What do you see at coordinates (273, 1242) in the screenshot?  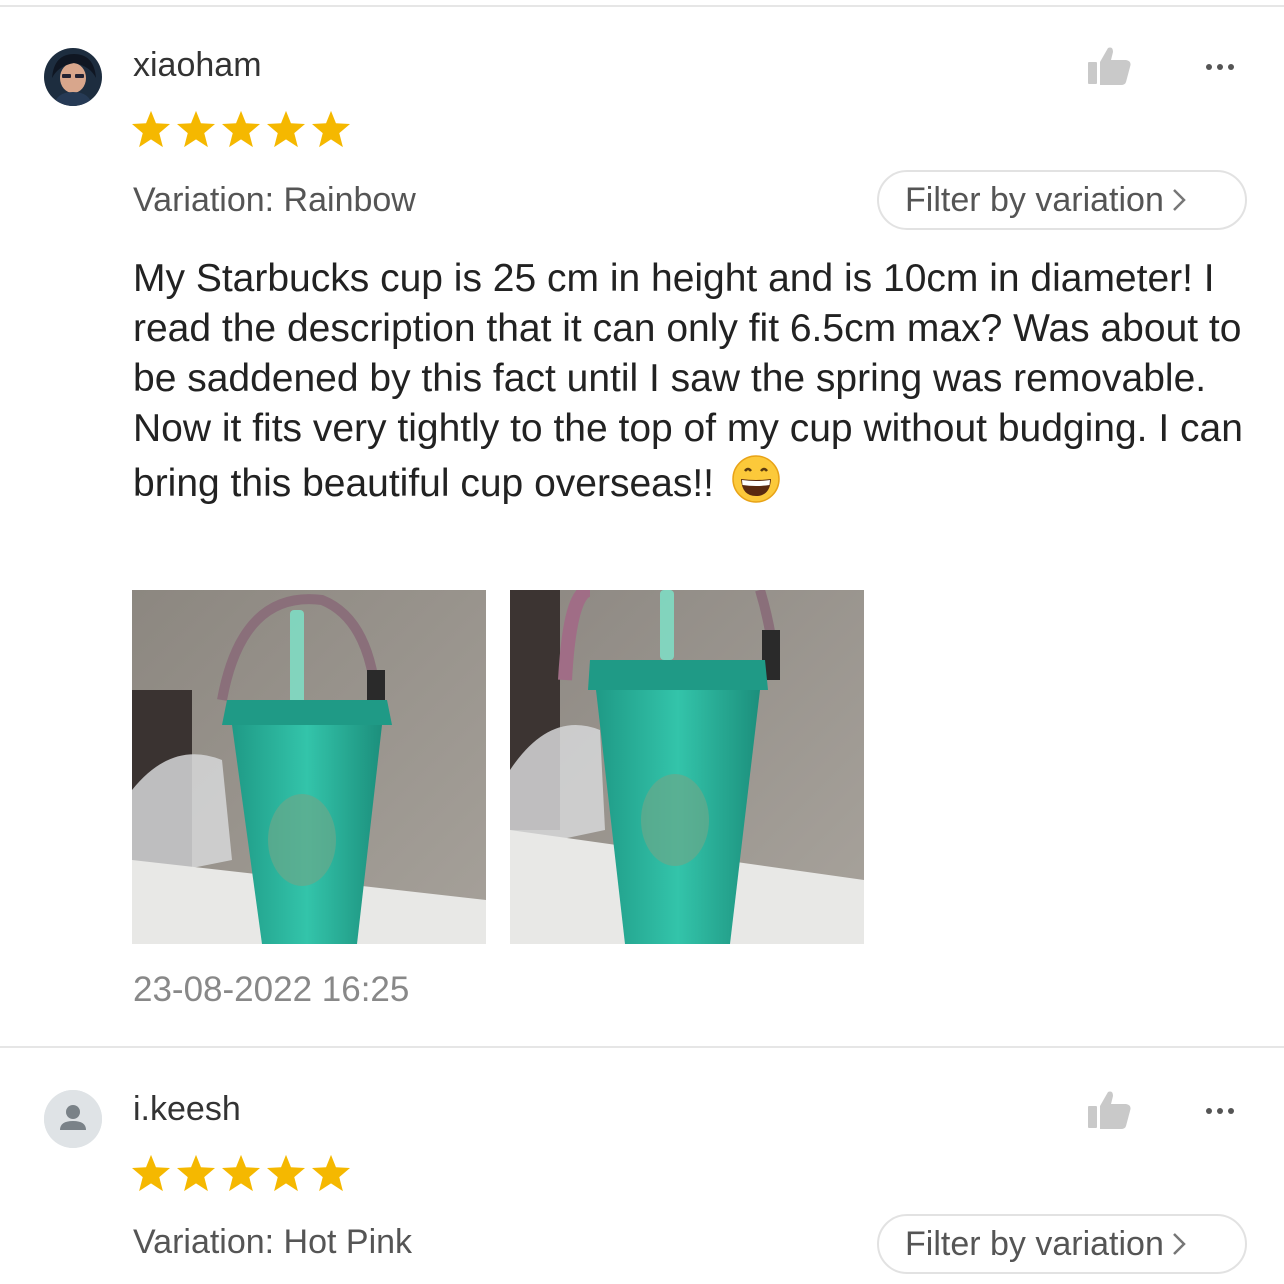 I see `variation-label: Variation: Hot Pink` at bounding box center [273, 1242].